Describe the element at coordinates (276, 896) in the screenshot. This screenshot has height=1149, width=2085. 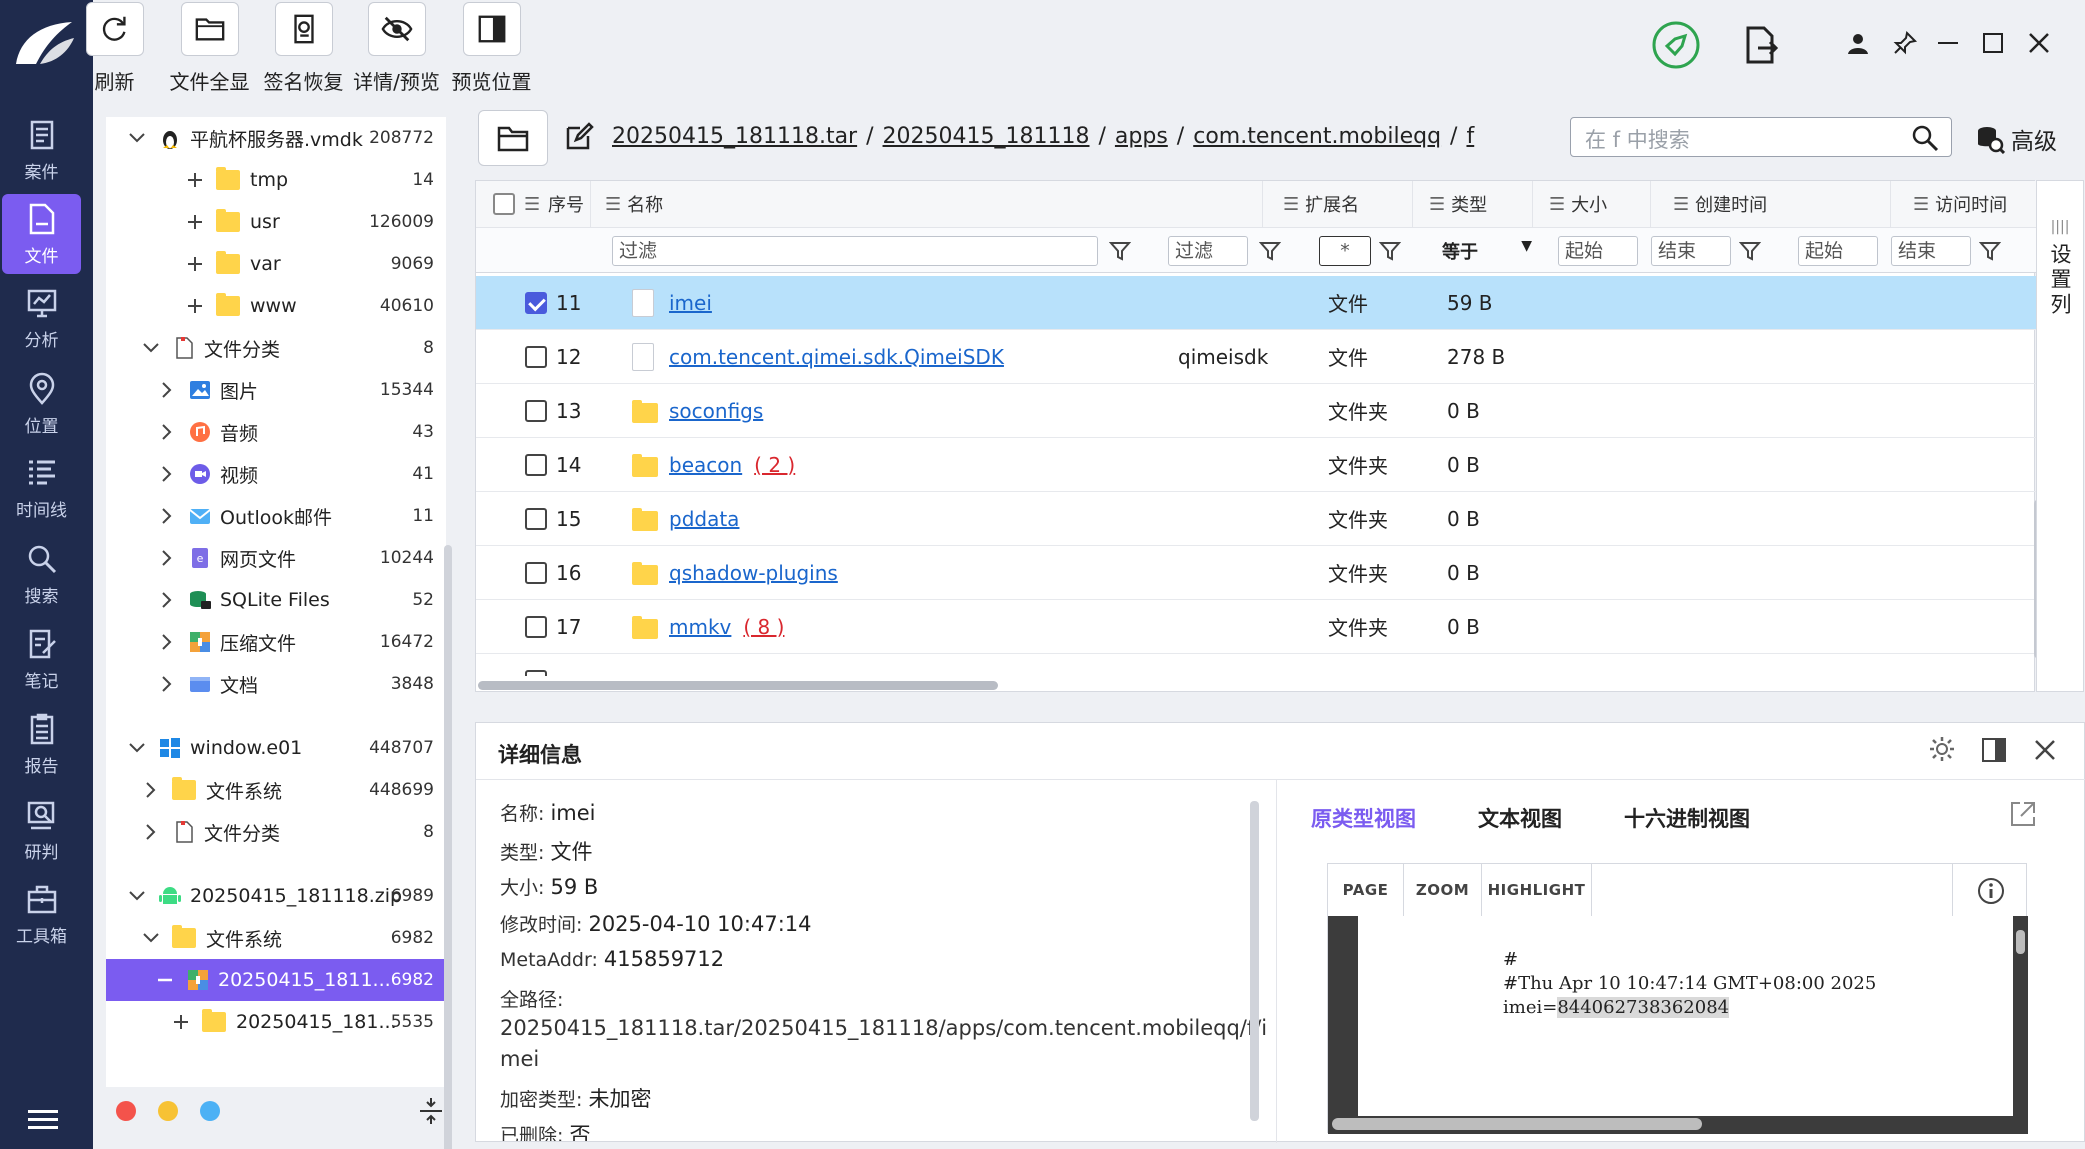
I see `tree-node: 20250415_181118.zip 6989` at that location.